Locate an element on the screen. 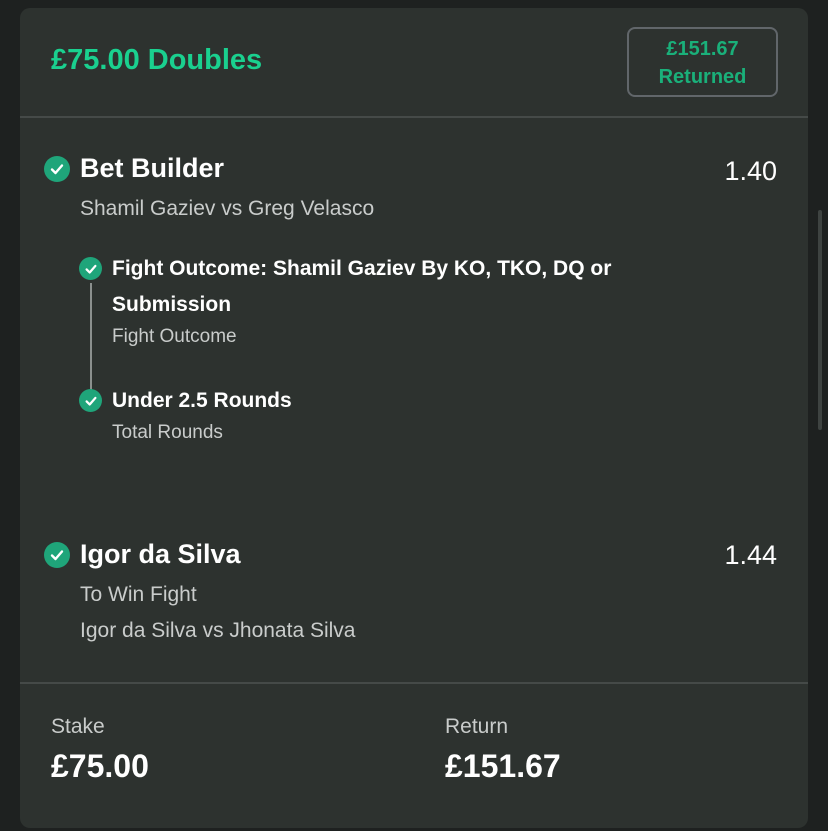 This screenshot has height=831, width=828. bet-header: £75.00 Doubles £151.67 Returned is located at coordinates (414, 63).